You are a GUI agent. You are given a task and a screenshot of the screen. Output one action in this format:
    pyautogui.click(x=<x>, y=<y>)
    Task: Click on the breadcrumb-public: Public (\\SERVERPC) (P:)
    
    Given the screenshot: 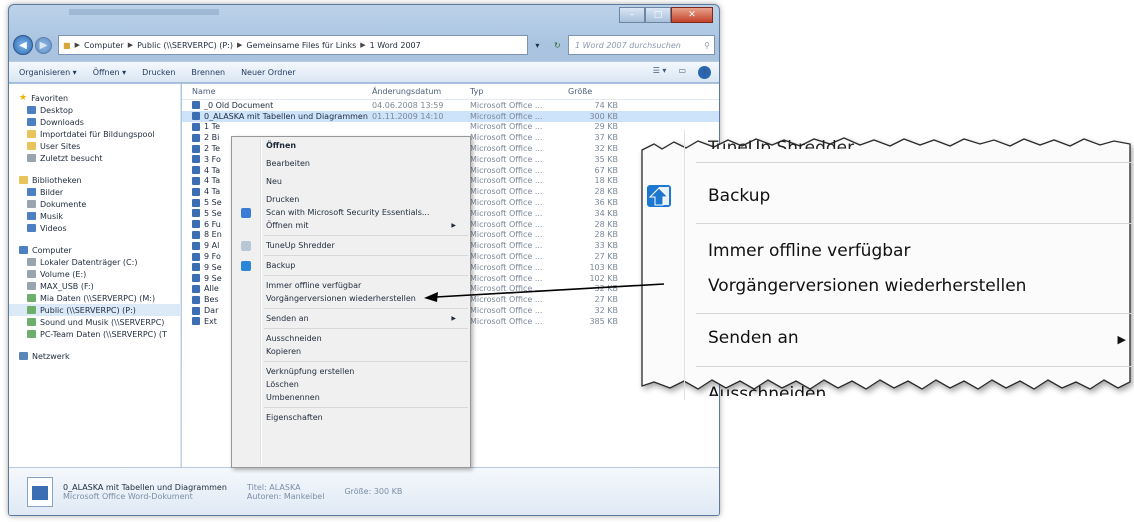 What is the action you would take?
    pyautogui.click(x=185, y=45)
    